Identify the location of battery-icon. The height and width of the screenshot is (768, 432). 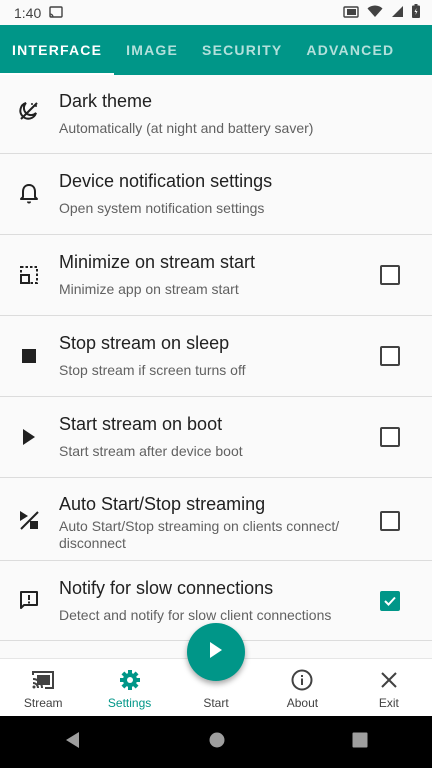
(416, 12).